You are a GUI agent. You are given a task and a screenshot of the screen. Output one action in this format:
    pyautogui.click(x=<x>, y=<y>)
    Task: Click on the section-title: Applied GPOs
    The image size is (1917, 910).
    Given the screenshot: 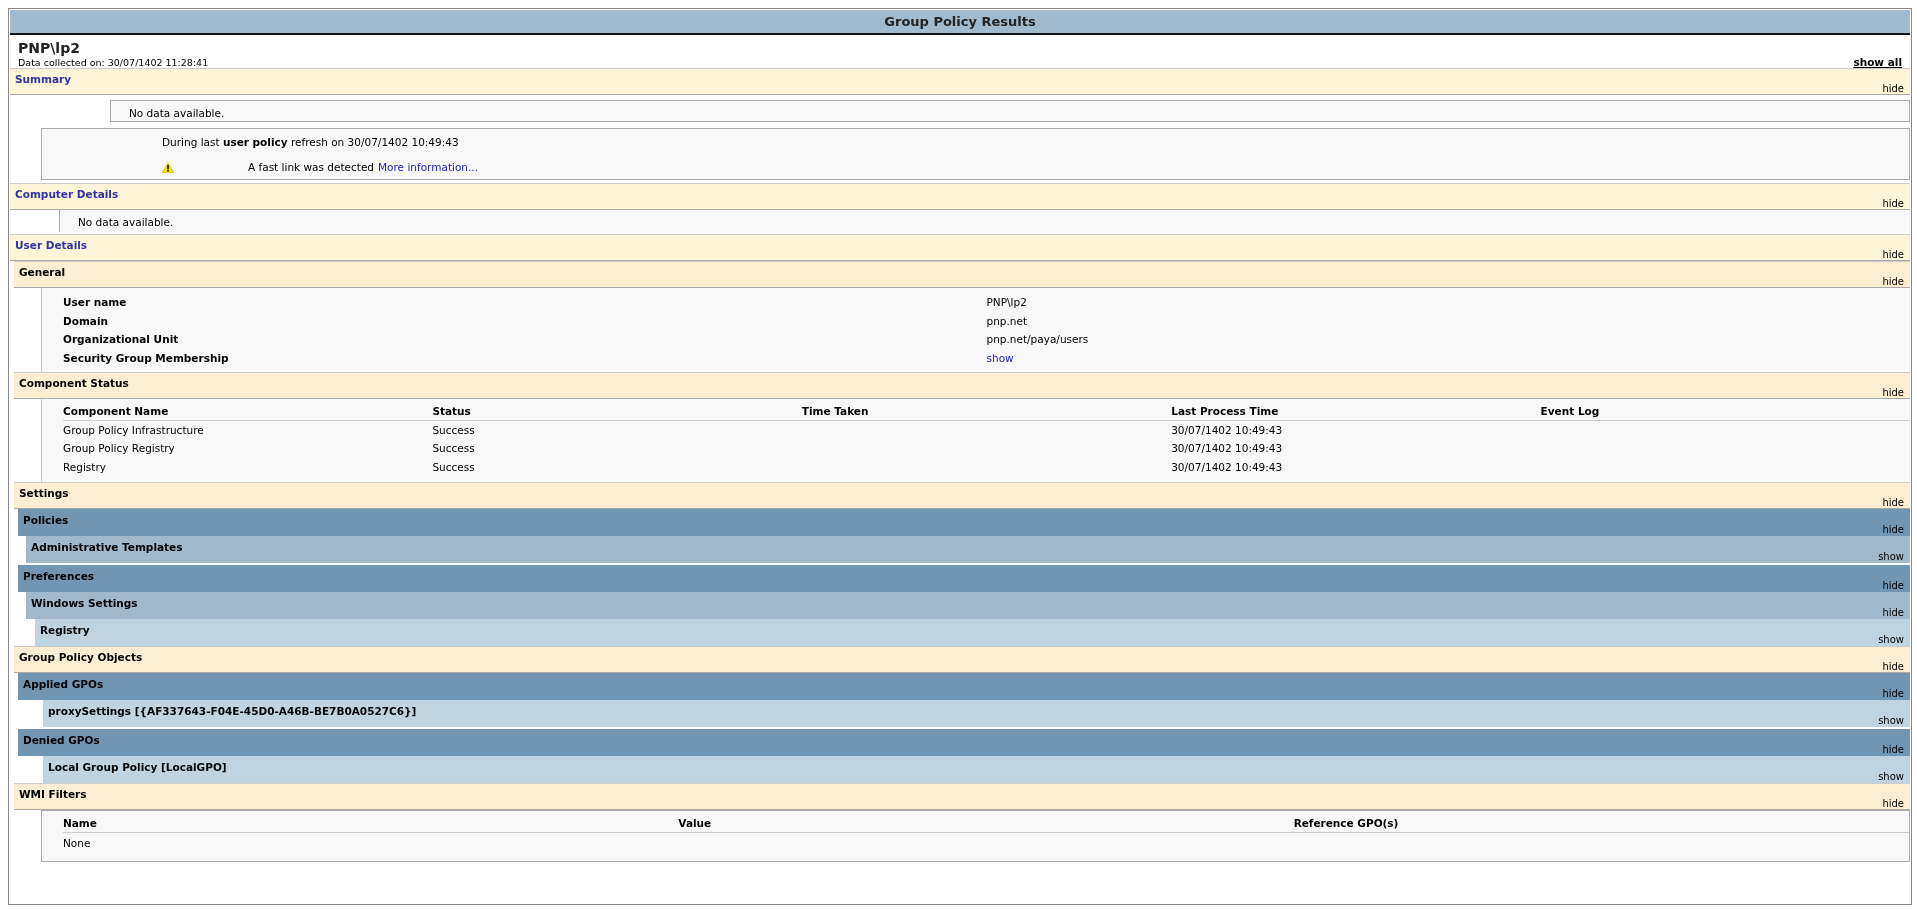 What is the action you would take?
    pyautogui.click(x=63, y=684)
    